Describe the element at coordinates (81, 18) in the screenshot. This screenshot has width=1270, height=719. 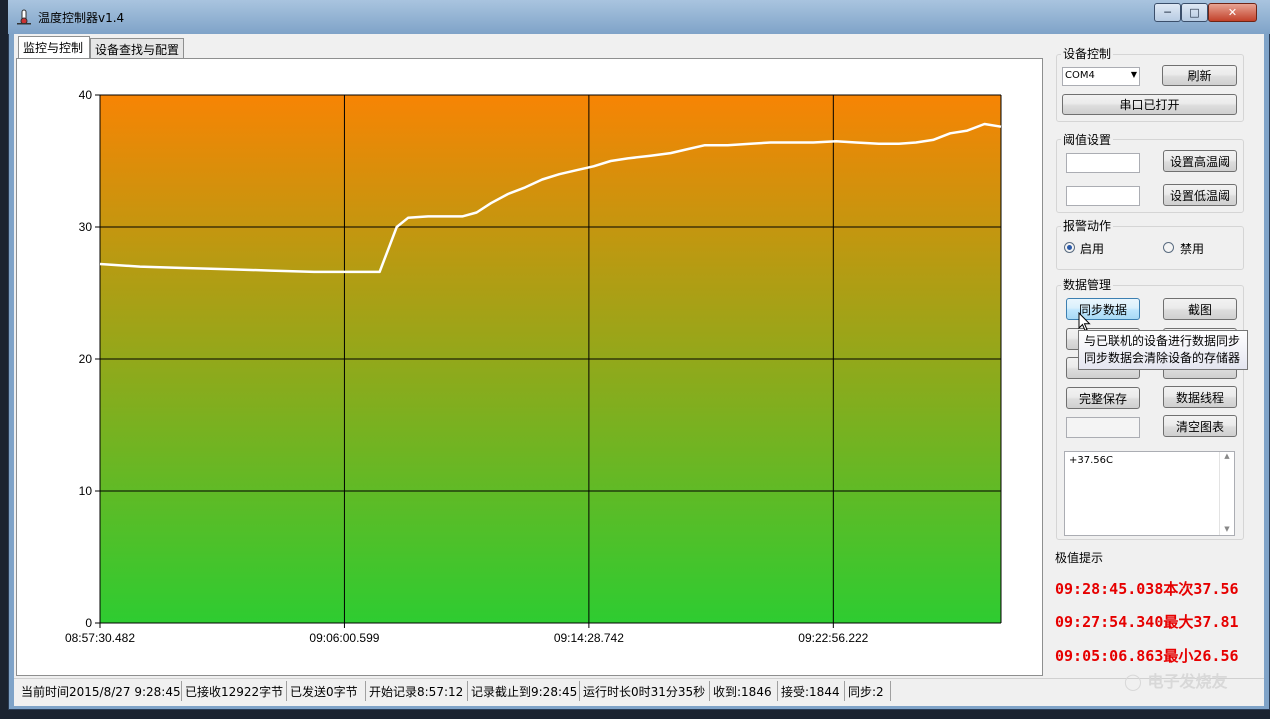
I see `window-title: 温度控制器v1.4` at that location.